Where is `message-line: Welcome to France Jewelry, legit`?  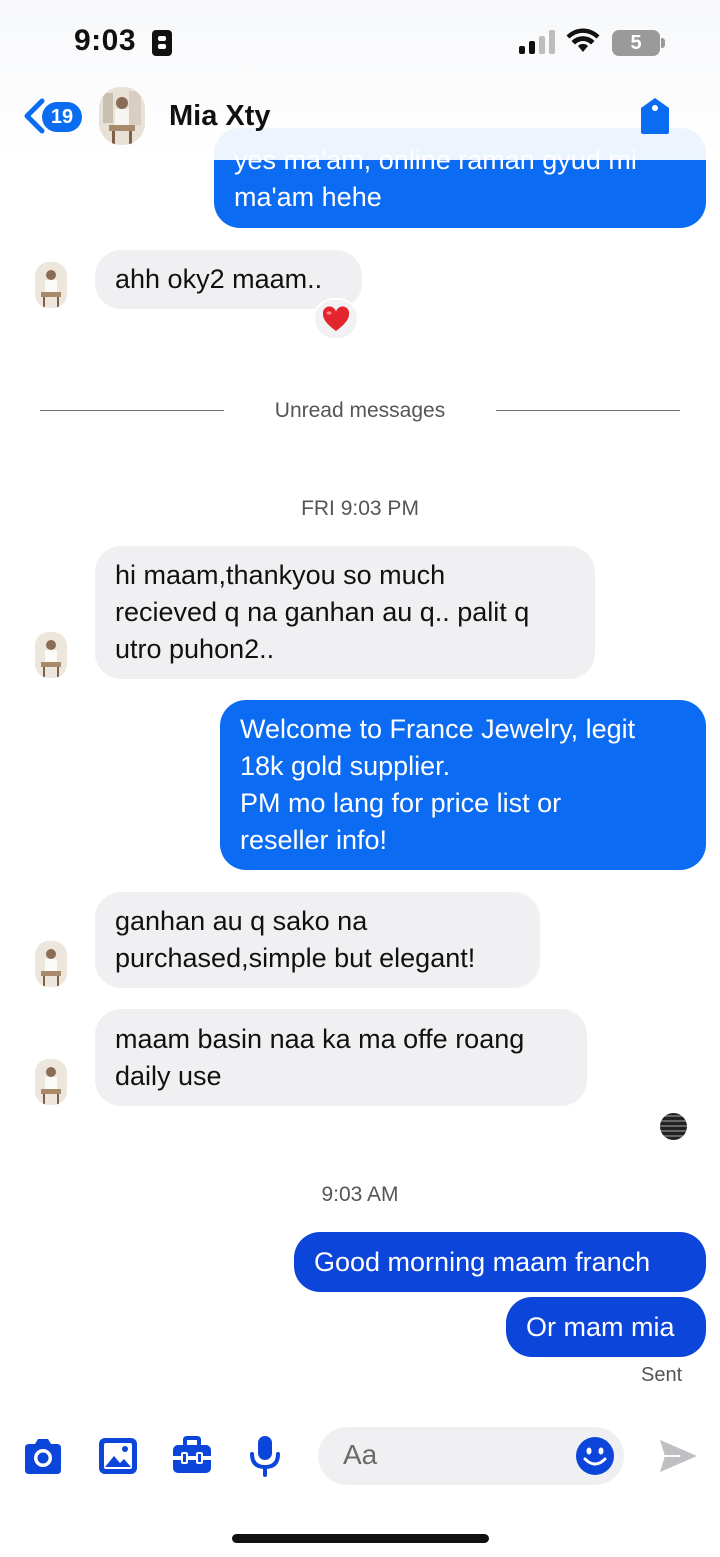
message-line: Welcome to France Jewelry, legit is located at coordinates (438, 729).